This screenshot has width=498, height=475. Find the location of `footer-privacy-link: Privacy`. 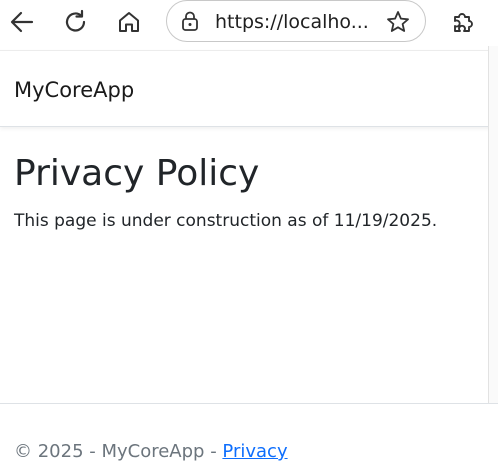

footer-privacy-link: Privacy is located at coordinates (254, 451).